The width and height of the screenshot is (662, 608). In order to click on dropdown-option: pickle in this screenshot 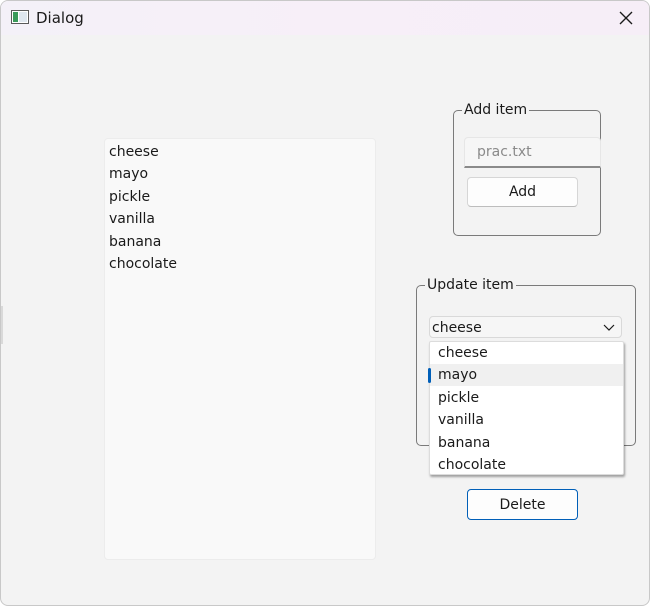, I will do `click(526, 398)`.